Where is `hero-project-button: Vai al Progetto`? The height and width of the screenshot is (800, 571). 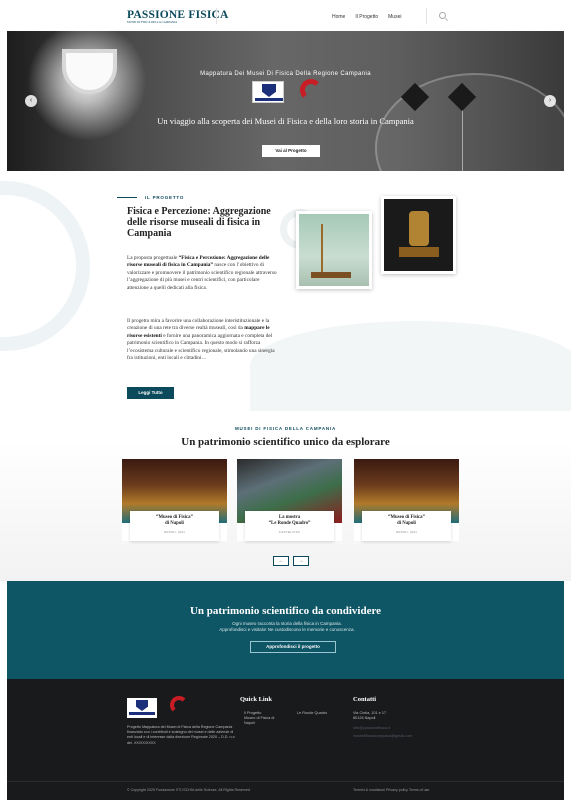
hero-project-button: Vai al Progetto is located at coordinates (291, 151).